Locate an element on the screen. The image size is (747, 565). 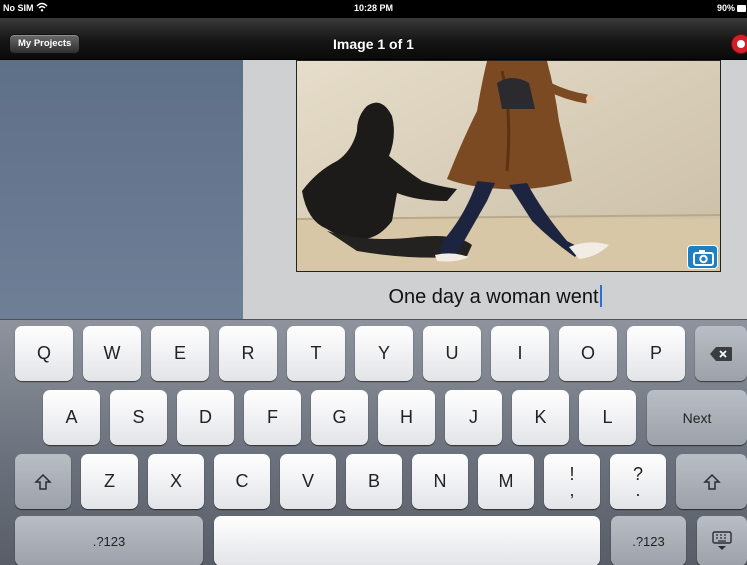
key-w: W is located at coordinates (112, 353).